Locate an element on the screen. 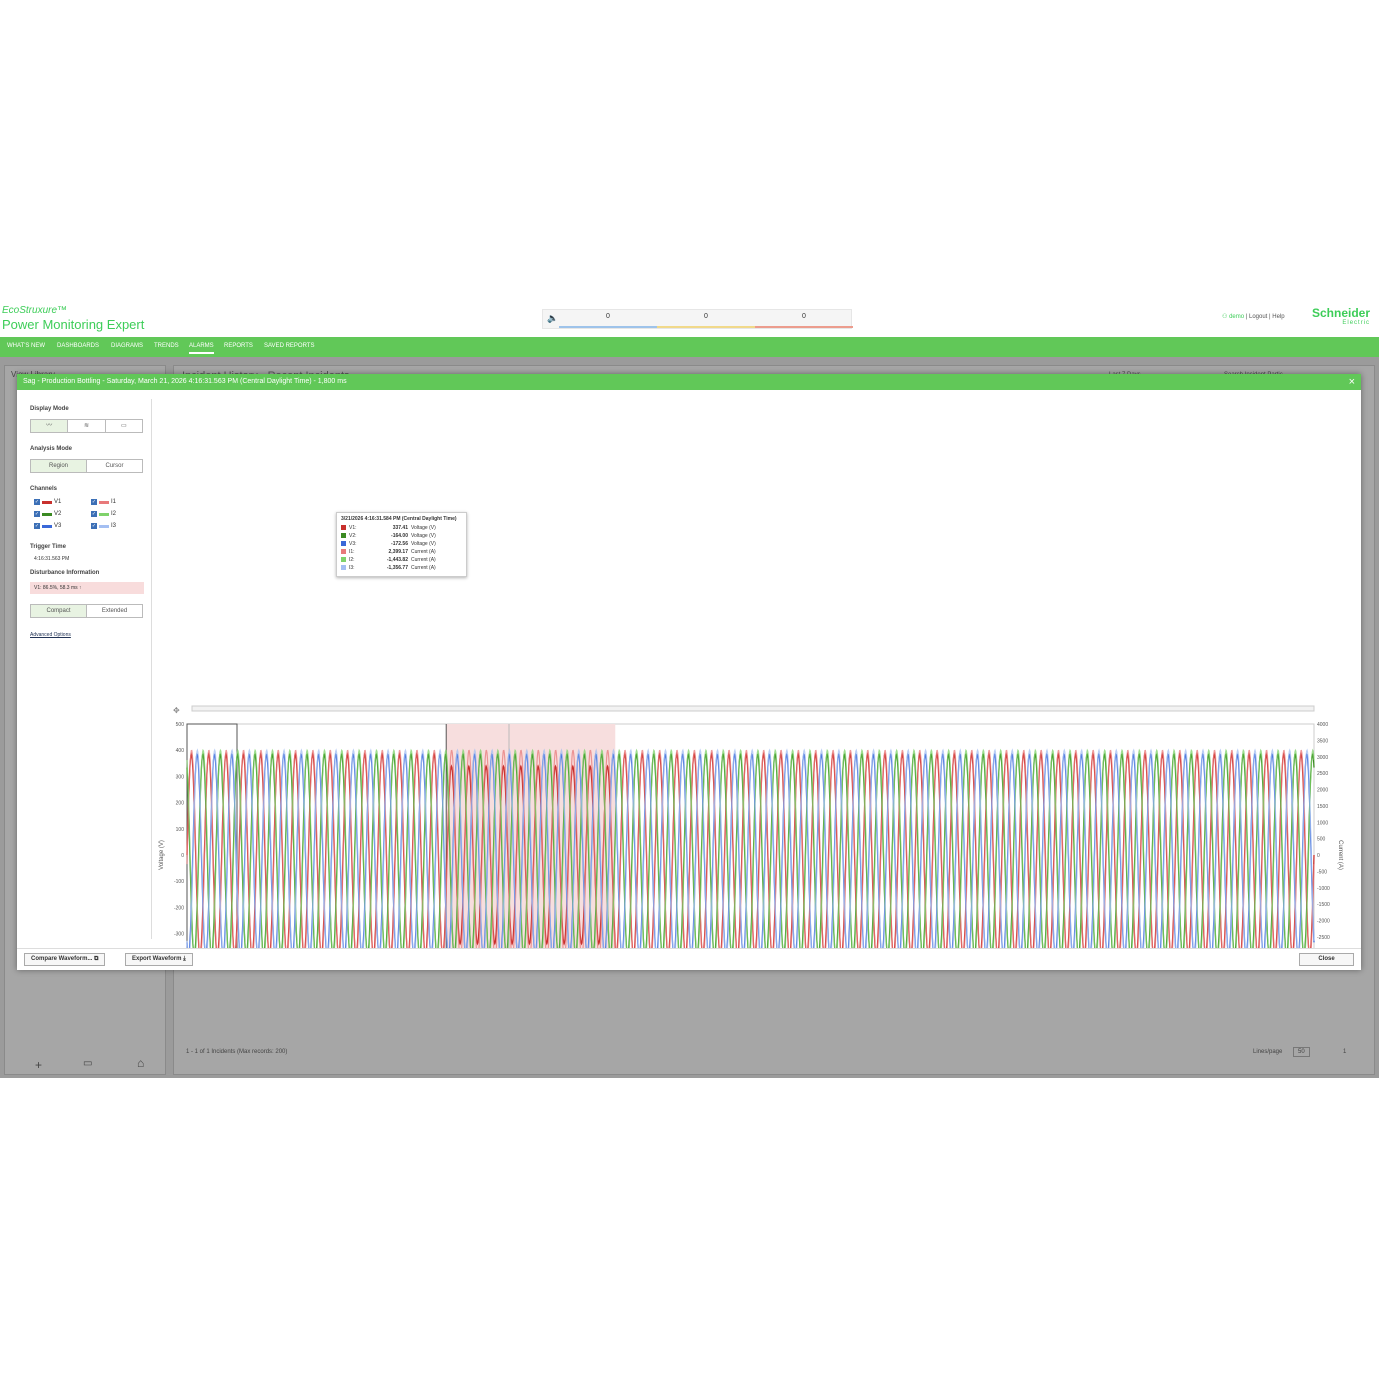  y-tick-label: -300 is located at coordinates (179, 935).